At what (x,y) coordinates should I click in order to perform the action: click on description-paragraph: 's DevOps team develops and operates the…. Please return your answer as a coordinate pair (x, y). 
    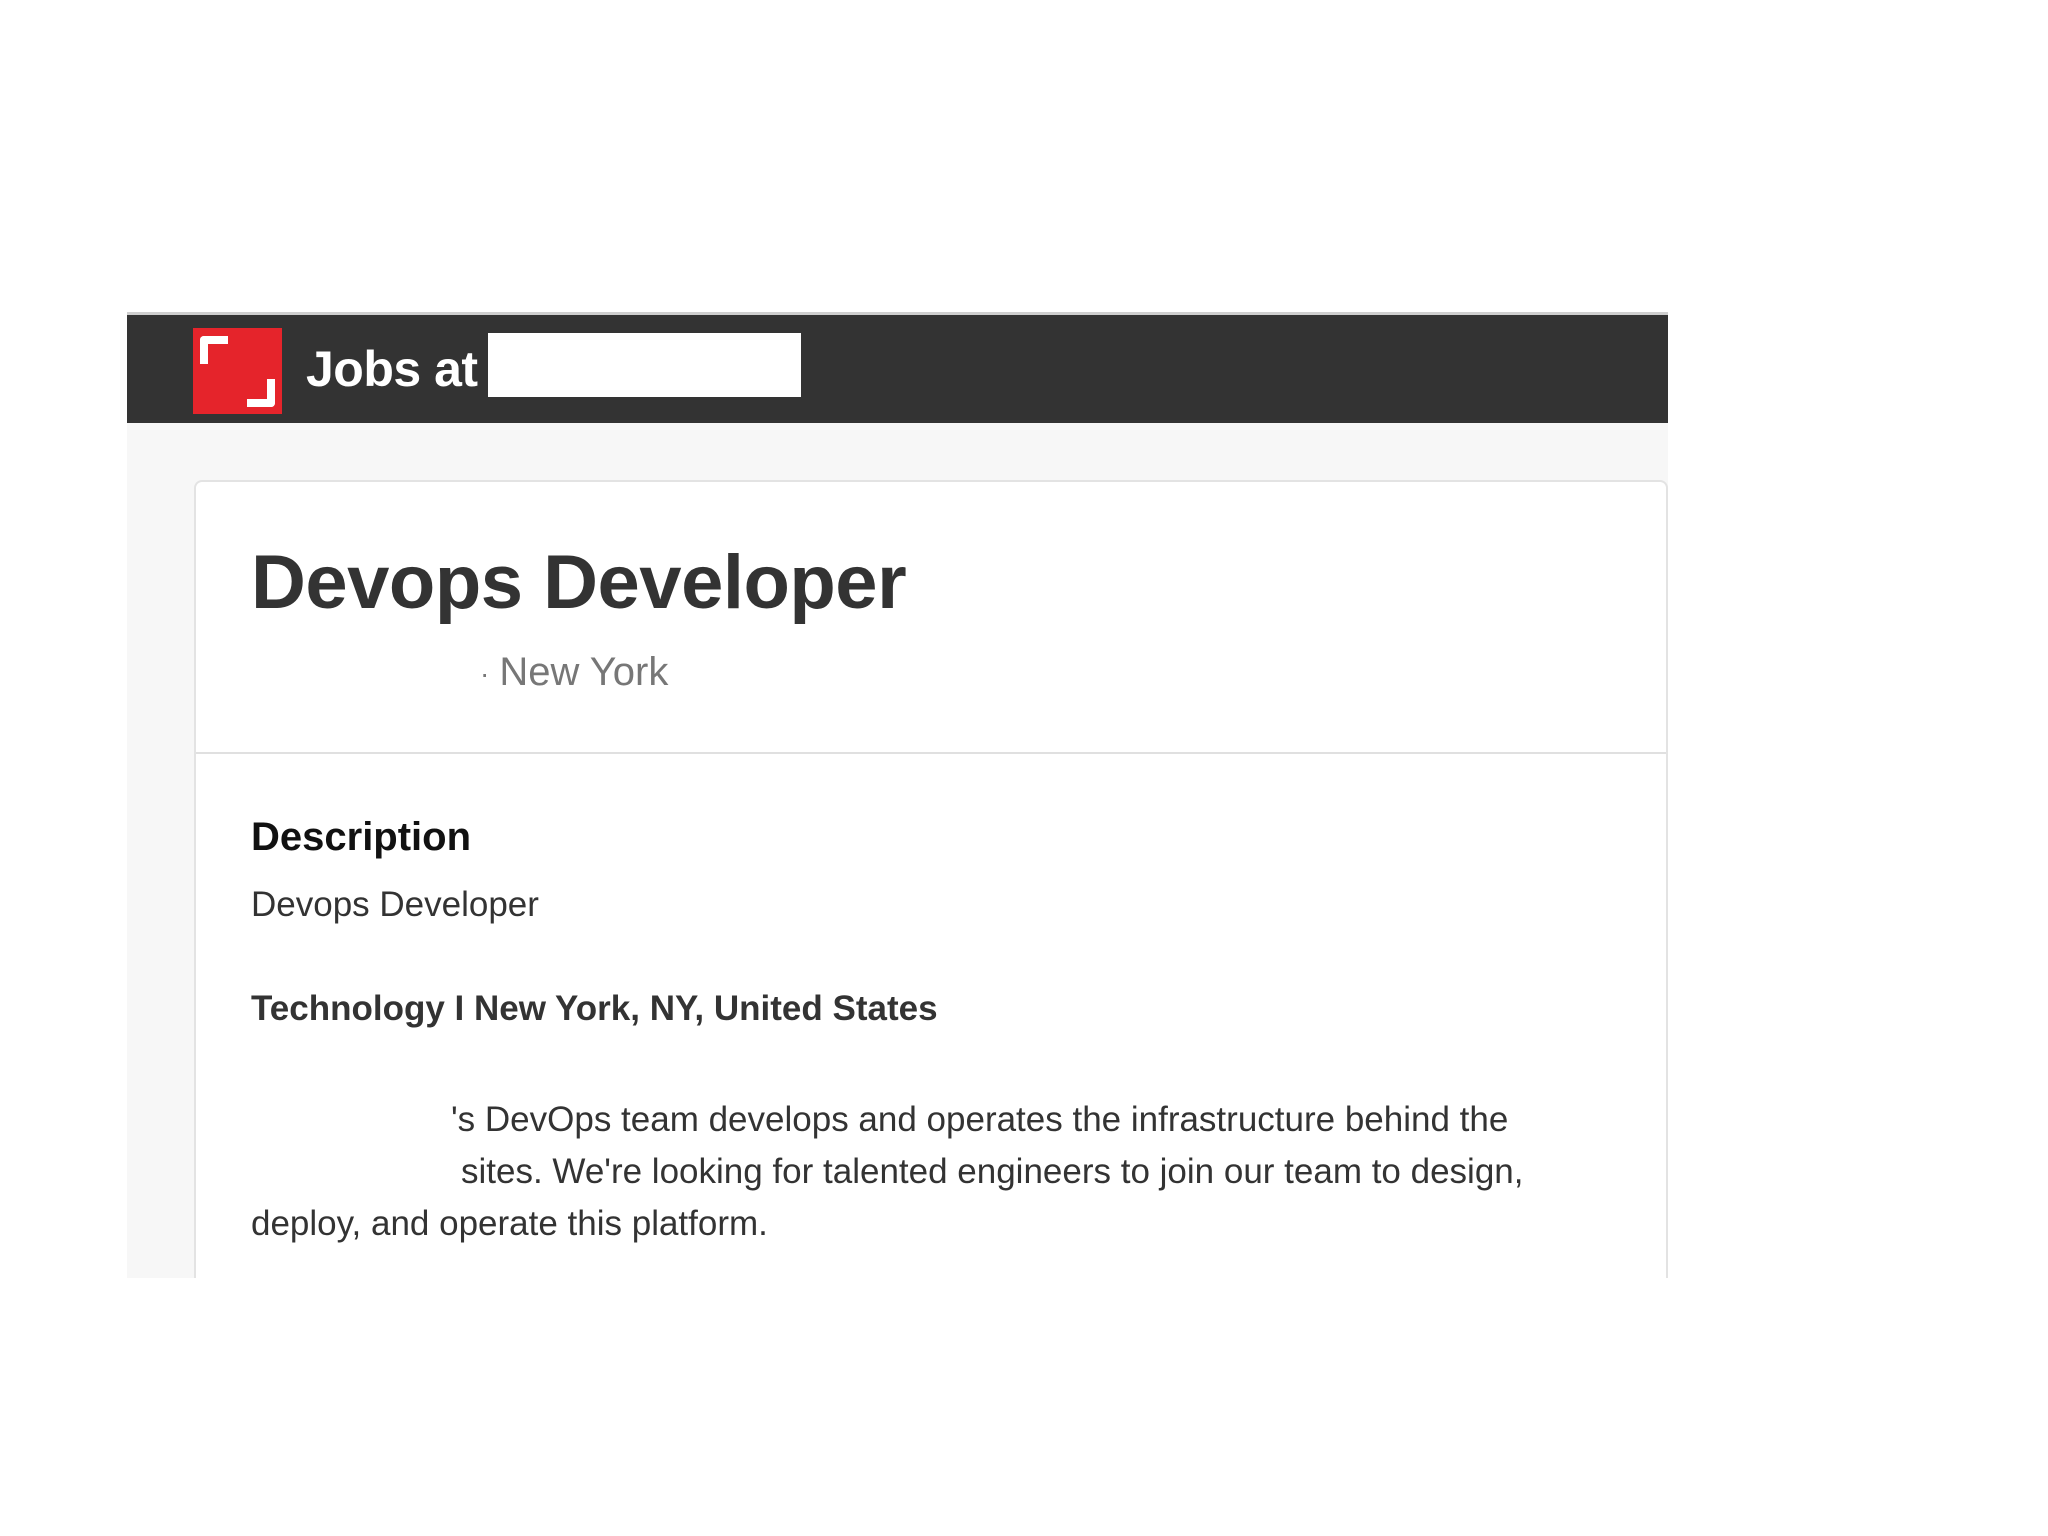
    Looking at the image, I should click on (916, 1172).